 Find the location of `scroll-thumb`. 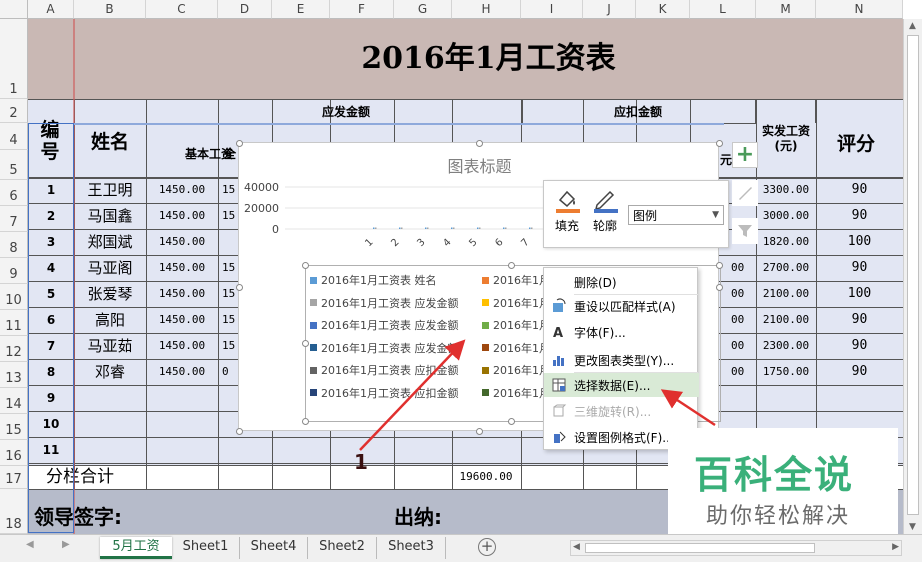

scroll-thumb is located at coordinates (913, 275).